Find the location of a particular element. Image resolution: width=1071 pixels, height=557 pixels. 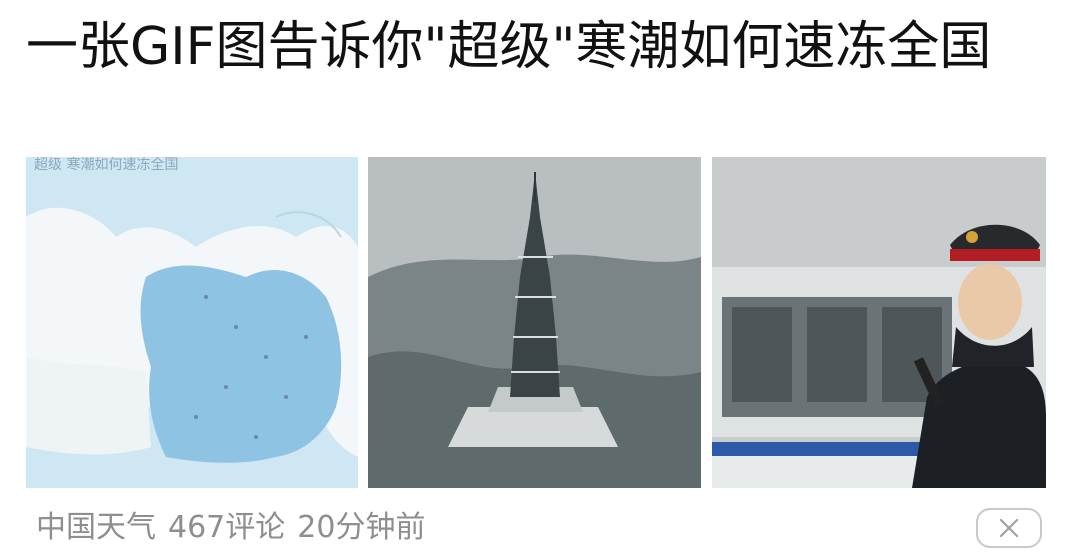

article-meta: 中国天气 467评论 20分钟前 is located at coordinates (230, 528).